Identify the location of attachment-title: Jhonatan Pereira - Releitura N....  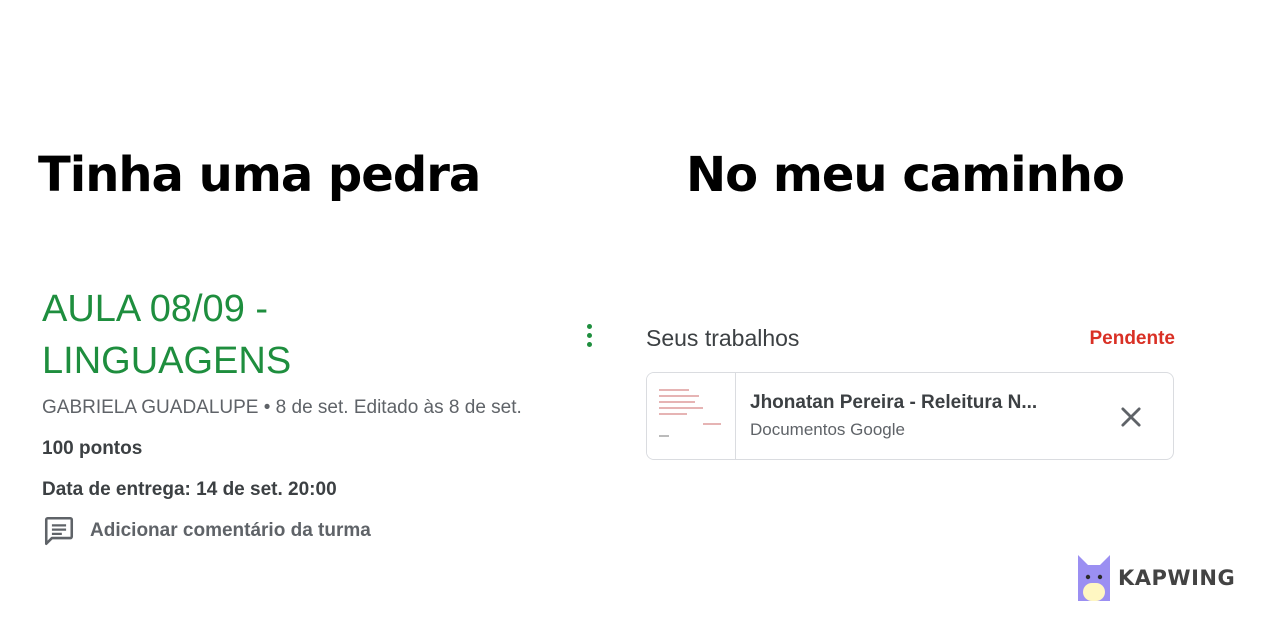
(894, 402).